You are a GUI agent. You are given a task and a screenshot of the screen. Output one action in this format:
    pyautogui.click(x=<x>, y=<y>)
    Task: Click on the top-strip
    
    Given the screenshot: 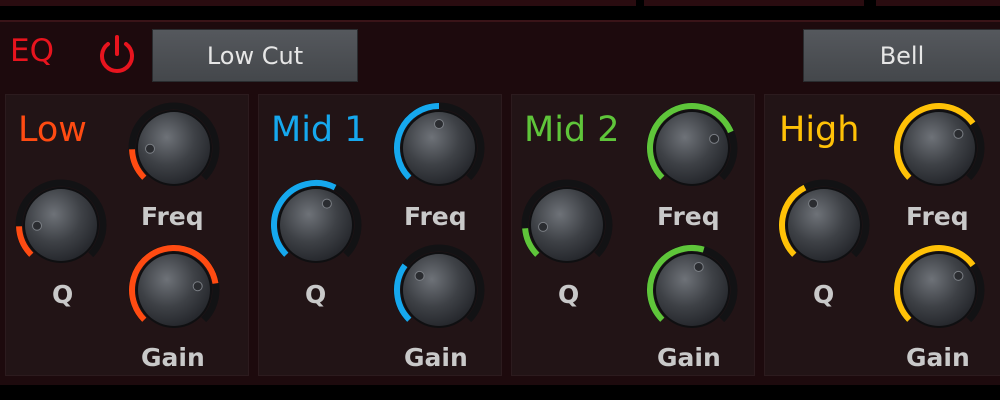 What is the action you would take?
    pyautogui.click(x=500, y=10)
    